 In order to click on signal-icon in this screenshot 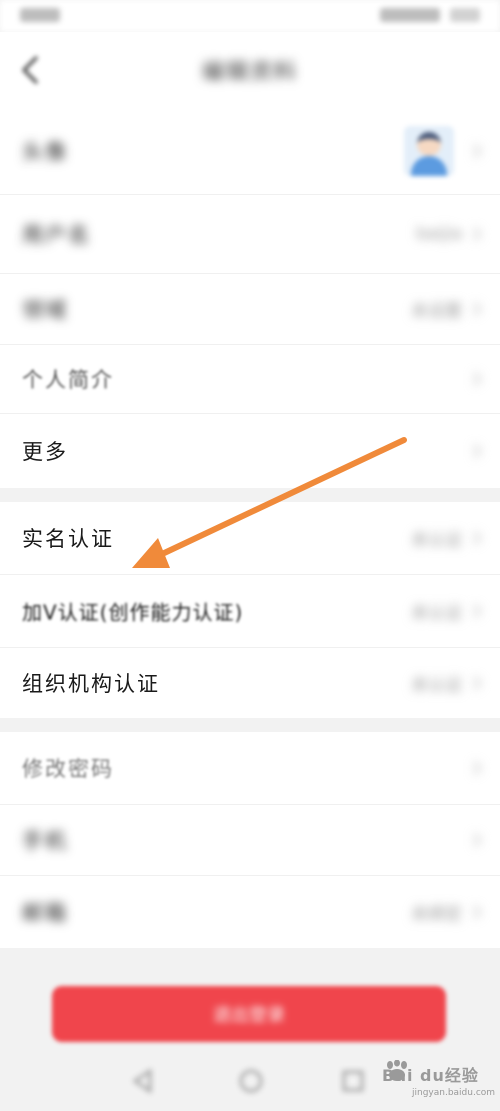, I will do `click(40, 15)`.